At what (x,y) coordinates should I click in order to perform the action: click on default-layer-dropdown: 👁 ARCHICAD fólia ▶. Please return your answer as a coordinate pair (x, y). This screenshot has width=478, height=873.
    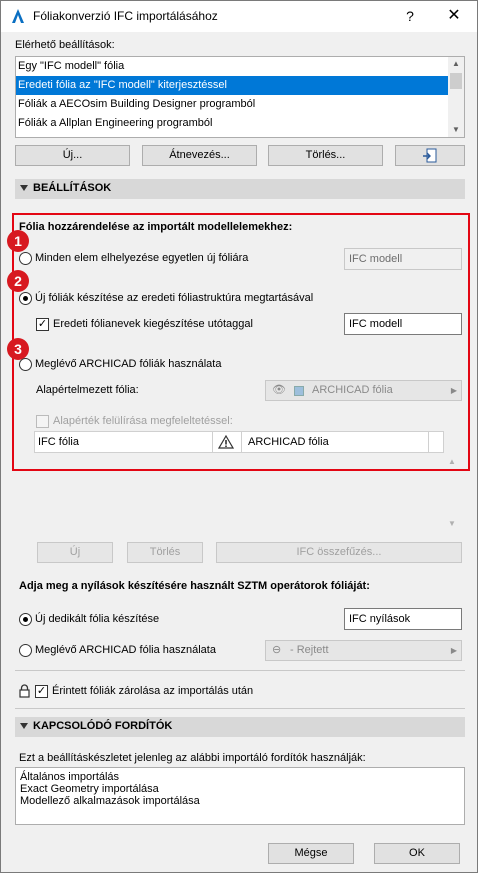
    Looking at the image, I should click on (363, 390).